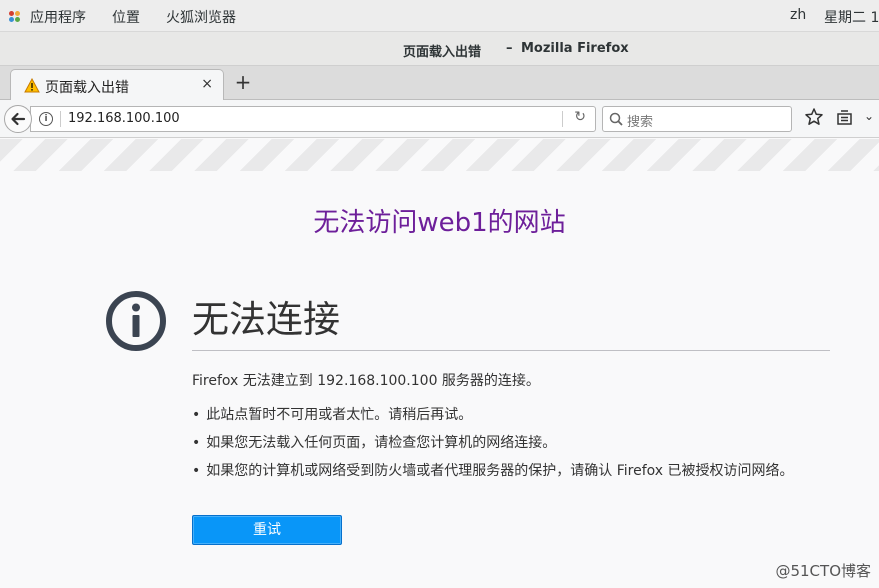 The height and width of the screenshot is (588, 879). What do you see at coordinates (366, 381) in the screenshot?
I see `error-description: Firefox 无法建立到 192.168.100.100 服务器的连接。` at bounding box center [366, 381].